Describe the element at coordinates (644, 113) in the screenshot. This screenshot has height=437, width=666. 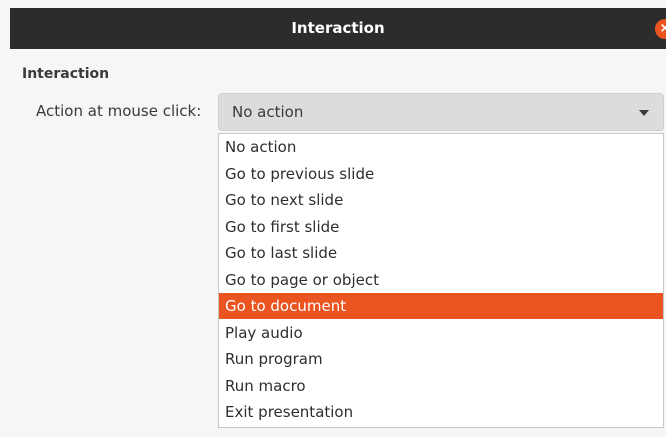
I see `chevron-down-icon` at that location.